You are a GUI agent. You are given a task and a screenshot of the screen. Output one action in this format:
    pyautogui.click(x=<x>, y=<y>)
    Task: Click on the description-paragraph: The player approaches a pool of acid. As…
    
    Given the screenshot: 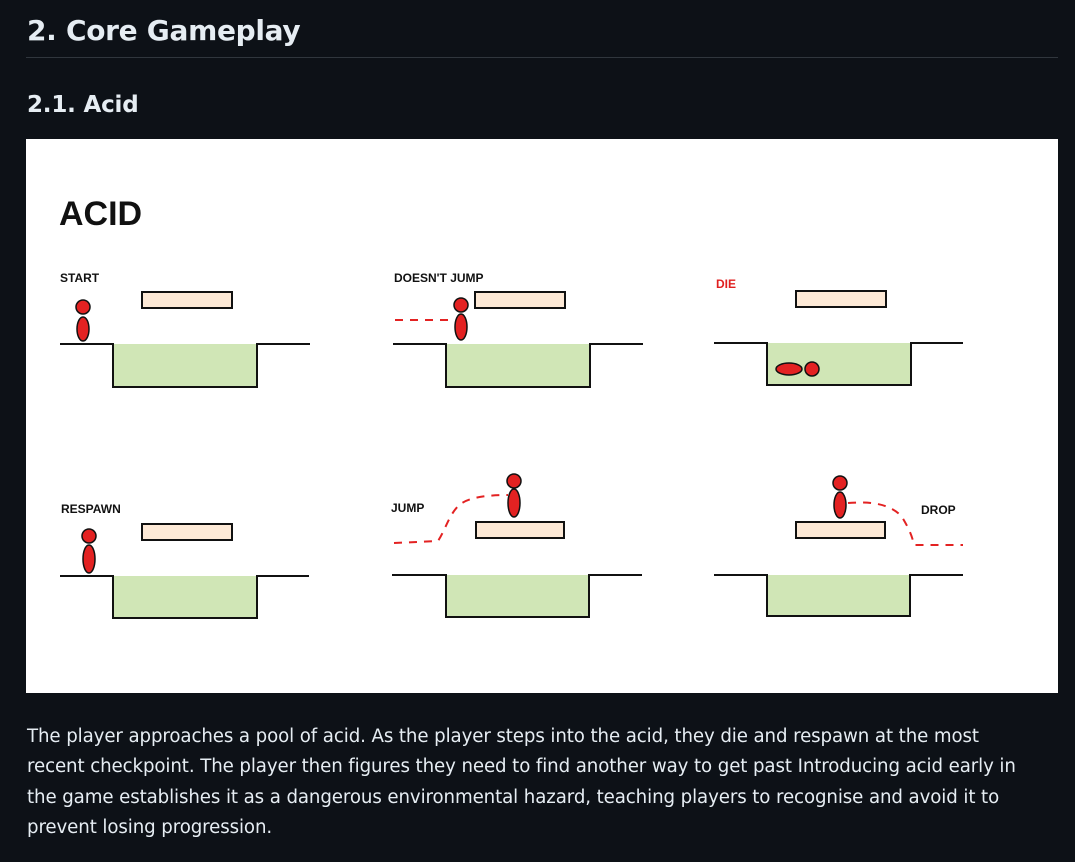 What is the action you would take?
    pyautogui.click(x=521, y=782)
    